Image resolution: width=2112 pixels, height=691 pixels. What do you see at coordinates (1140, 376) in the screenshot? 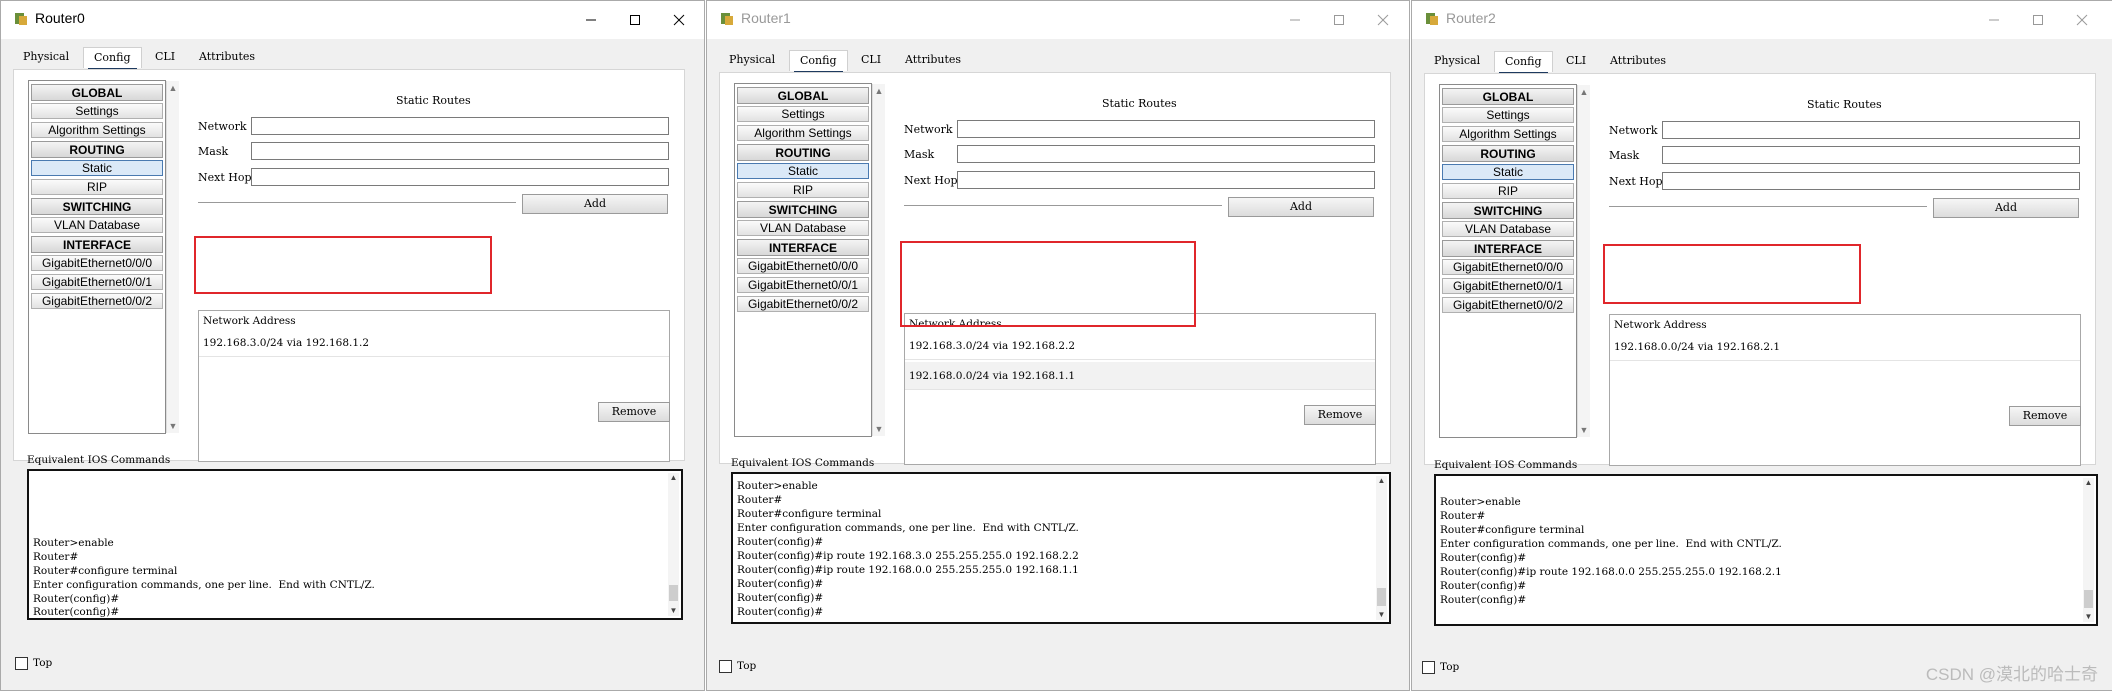
I see `route-row-2: 192.168.0.0/24 via 192.168.1.1` at bounding box center [1140, 376].